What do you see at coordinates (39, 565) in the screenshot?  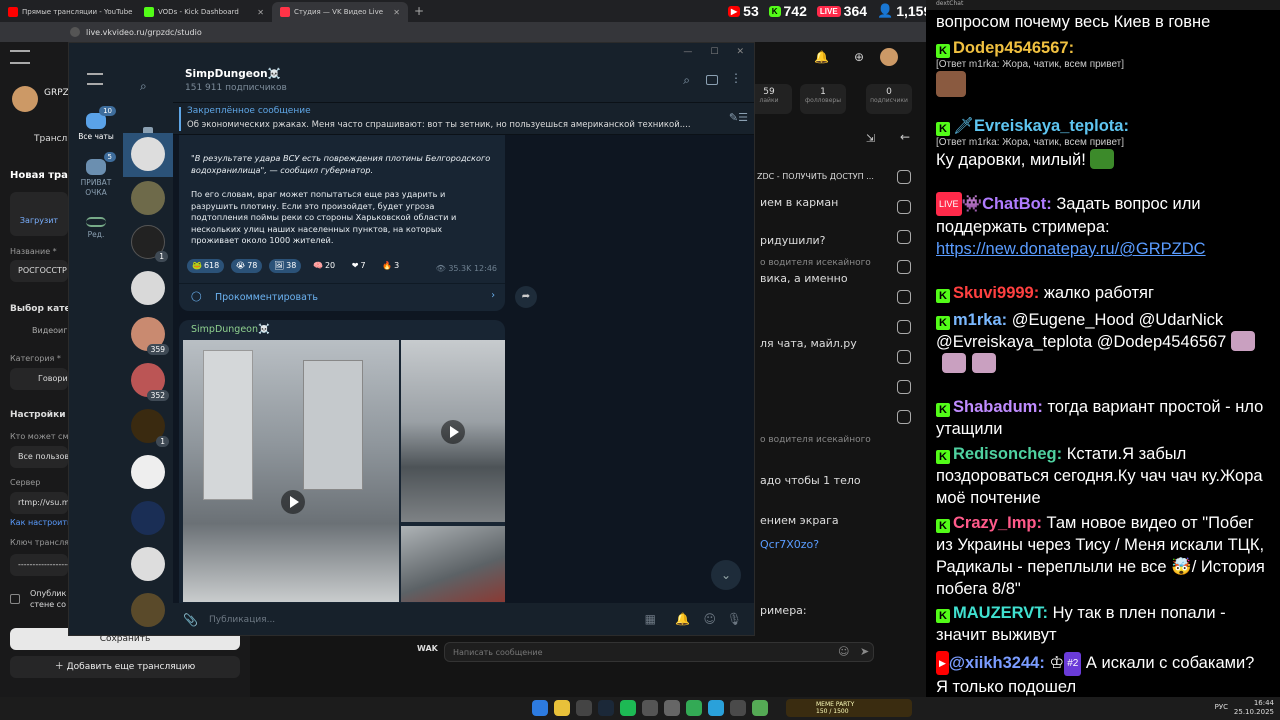 I see `key-input: ------------------` at bounding box center [39, 565].